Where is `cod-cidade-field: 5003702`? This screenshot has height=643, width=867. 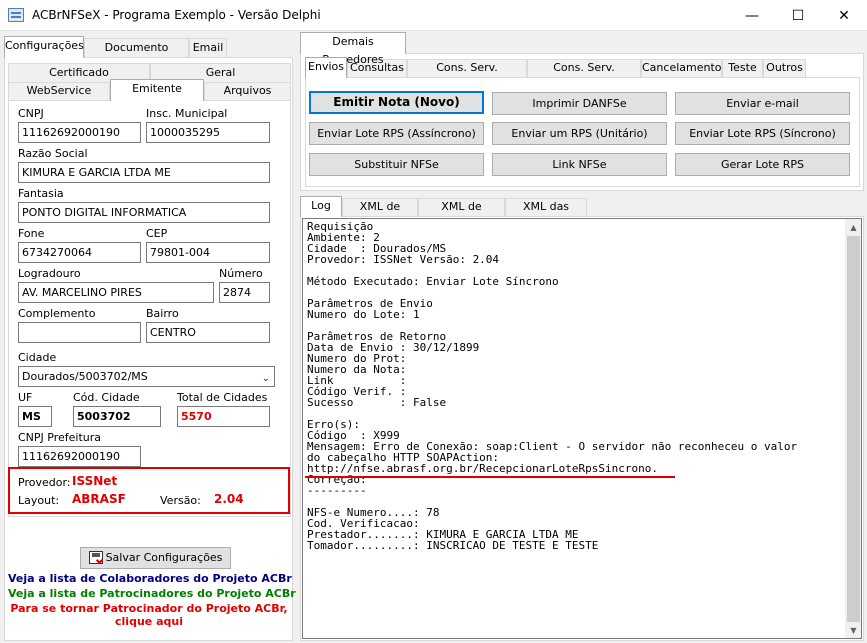
cod-cidade-field: 5003702 is located at coordinates (117, 416).